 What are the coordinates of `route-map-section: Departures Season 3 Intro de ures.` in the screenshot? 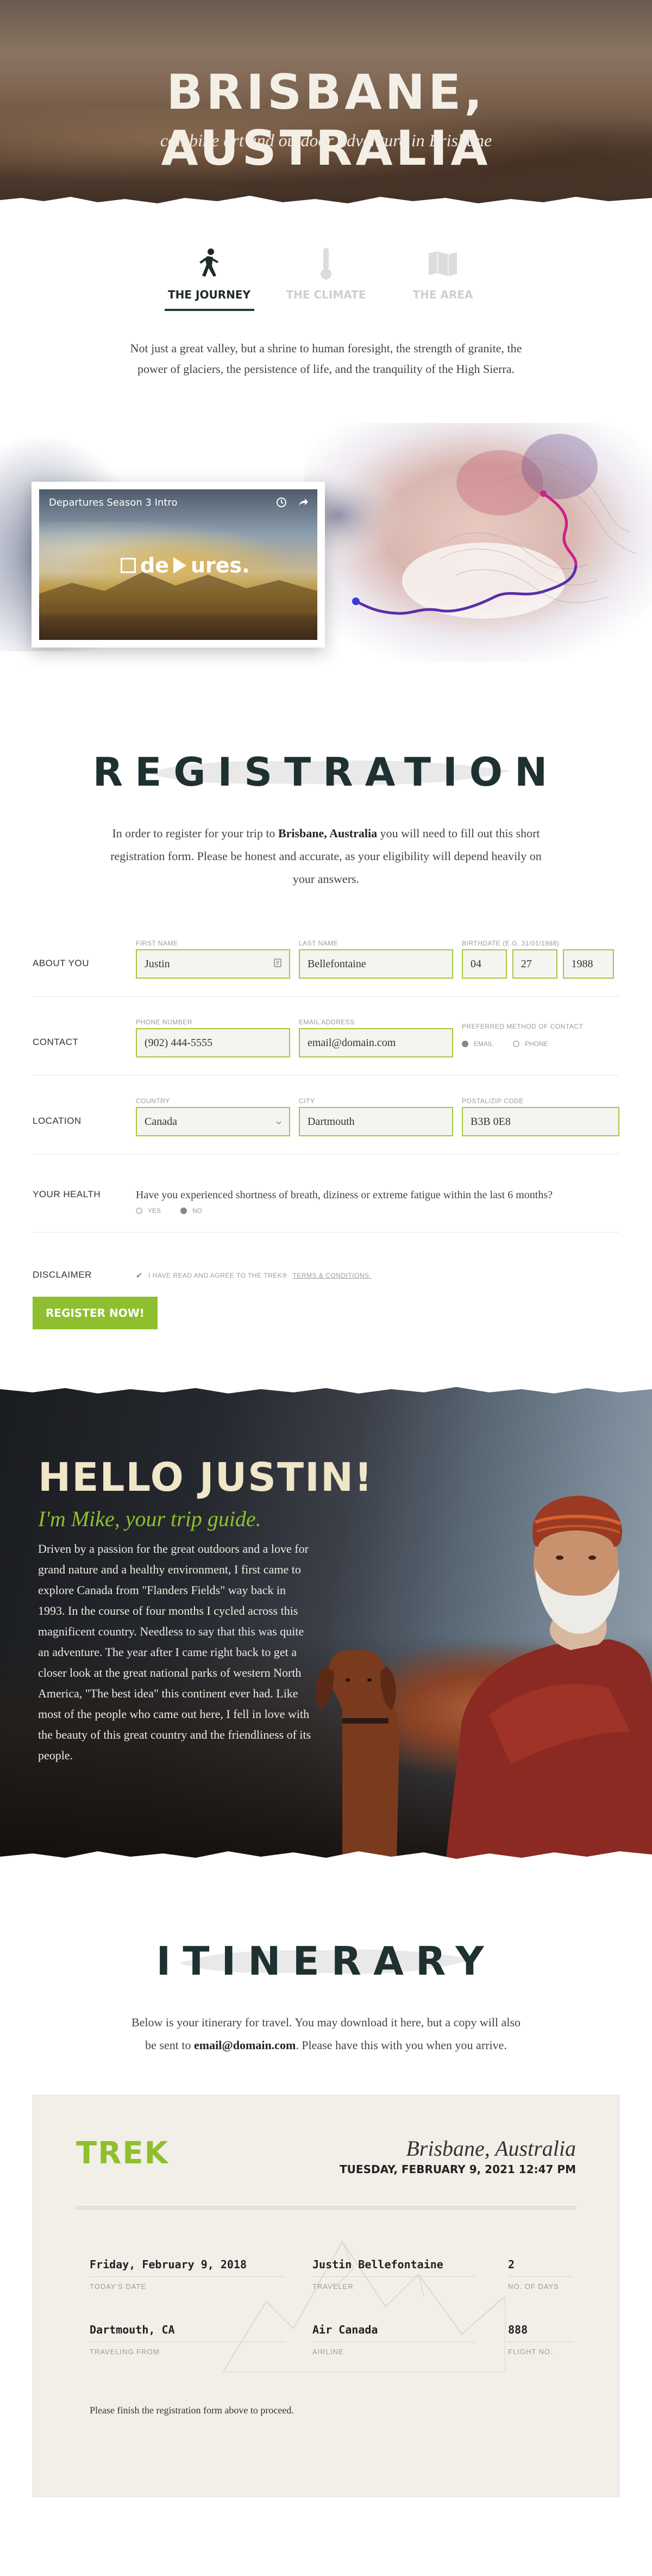 It's located at (326, 542).